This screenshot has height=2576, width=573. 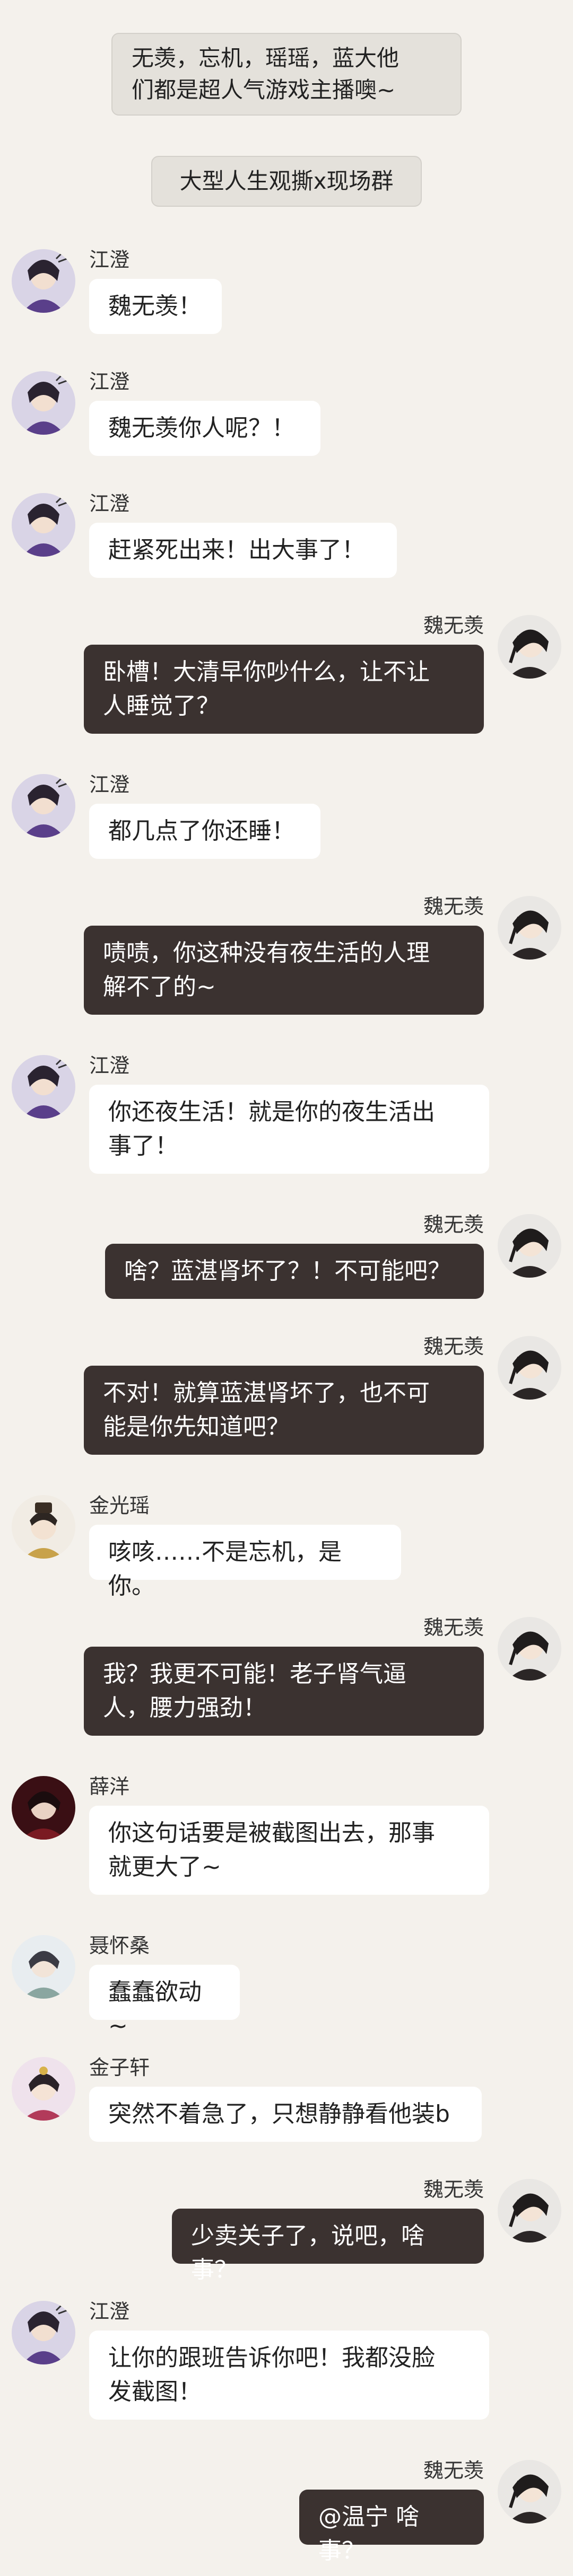 What do you see at coordinates (204, 831) in the screenshot?
I see `message-bubble: 都几点了你还睡！` at bounding box center [204, 831].